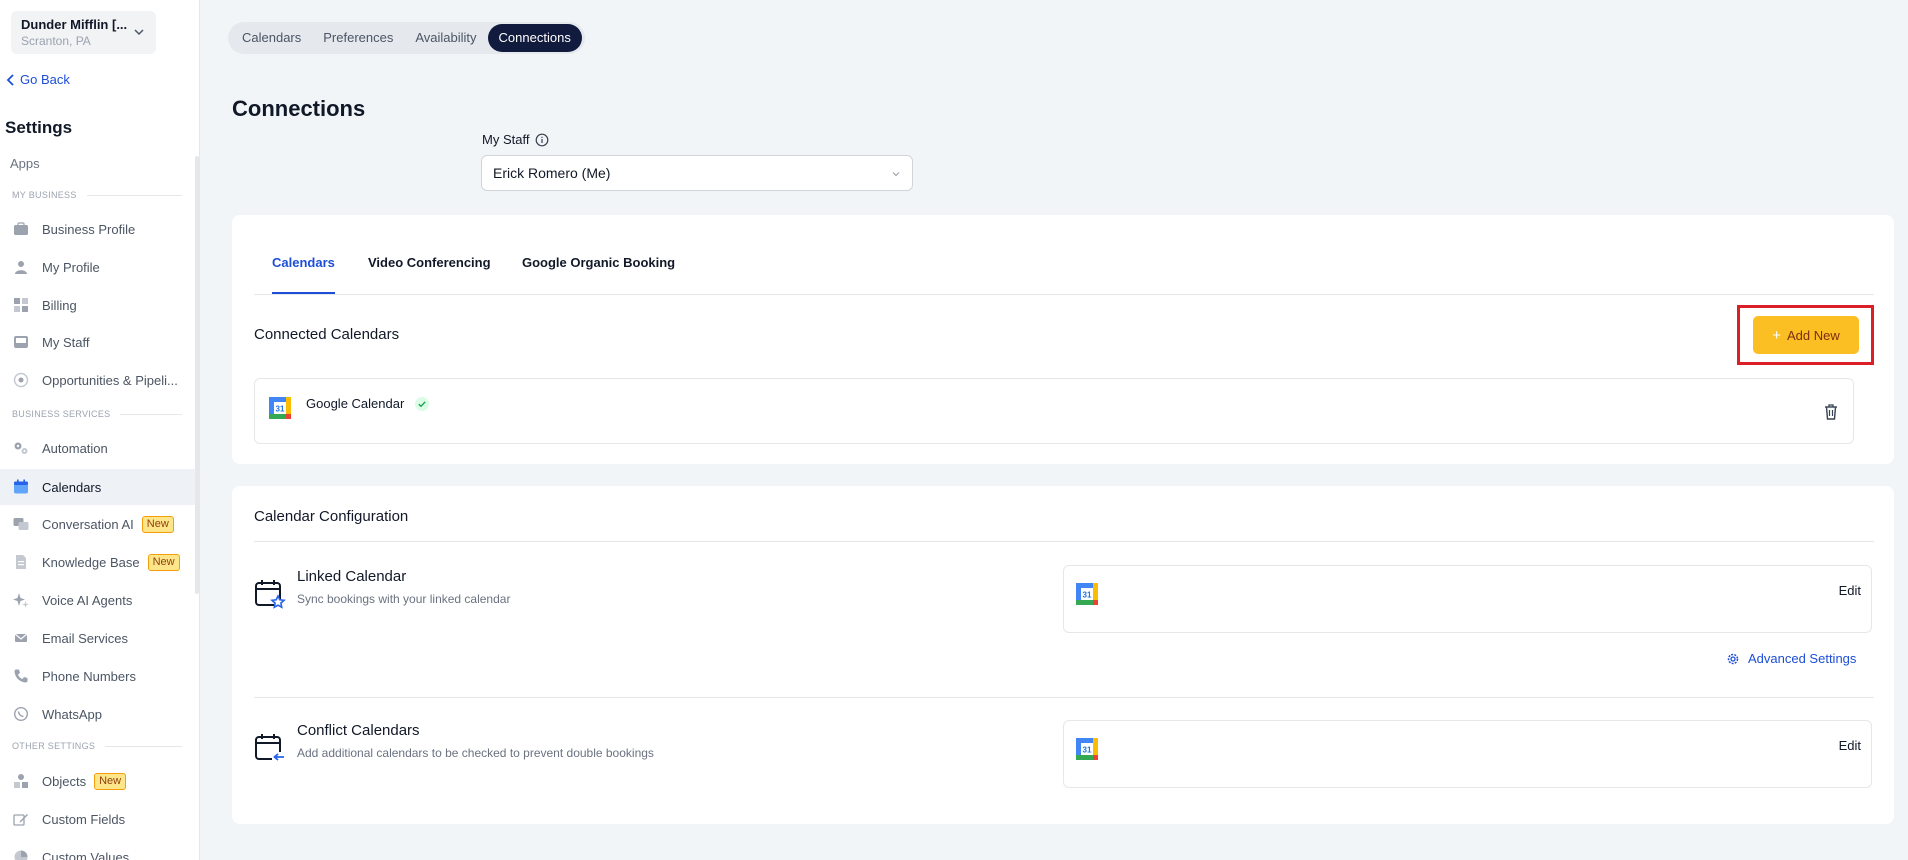  I want to click on tab-calendars: Calendars, so click(271, 38).